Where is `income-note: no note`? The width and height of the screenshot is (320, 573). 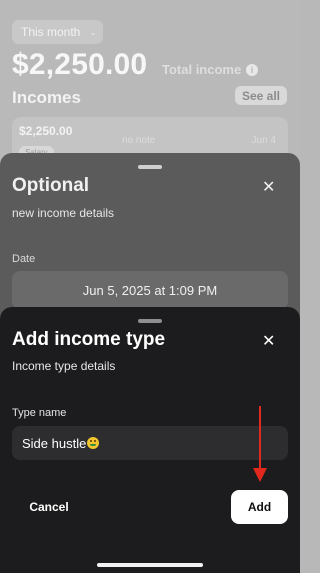
income-note: no note is located at coordinates (139, 140).